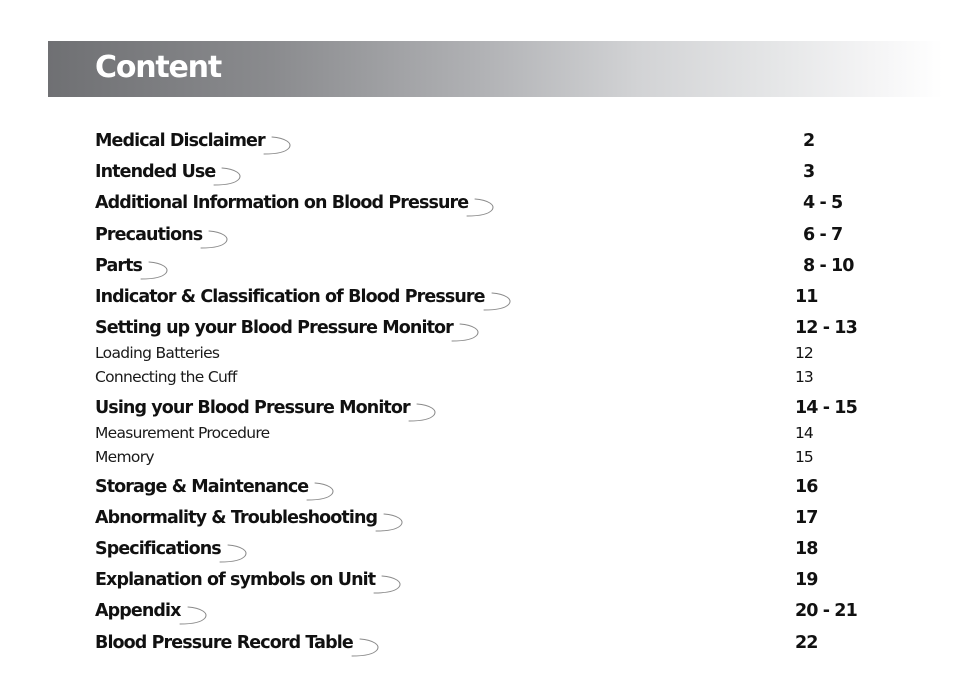 Image resolution: width=954 pixels, height=682 pixels. Describe the element at coordinates (809, 172) in the screenshot. I see `toc-entry-page: 3` at that location.